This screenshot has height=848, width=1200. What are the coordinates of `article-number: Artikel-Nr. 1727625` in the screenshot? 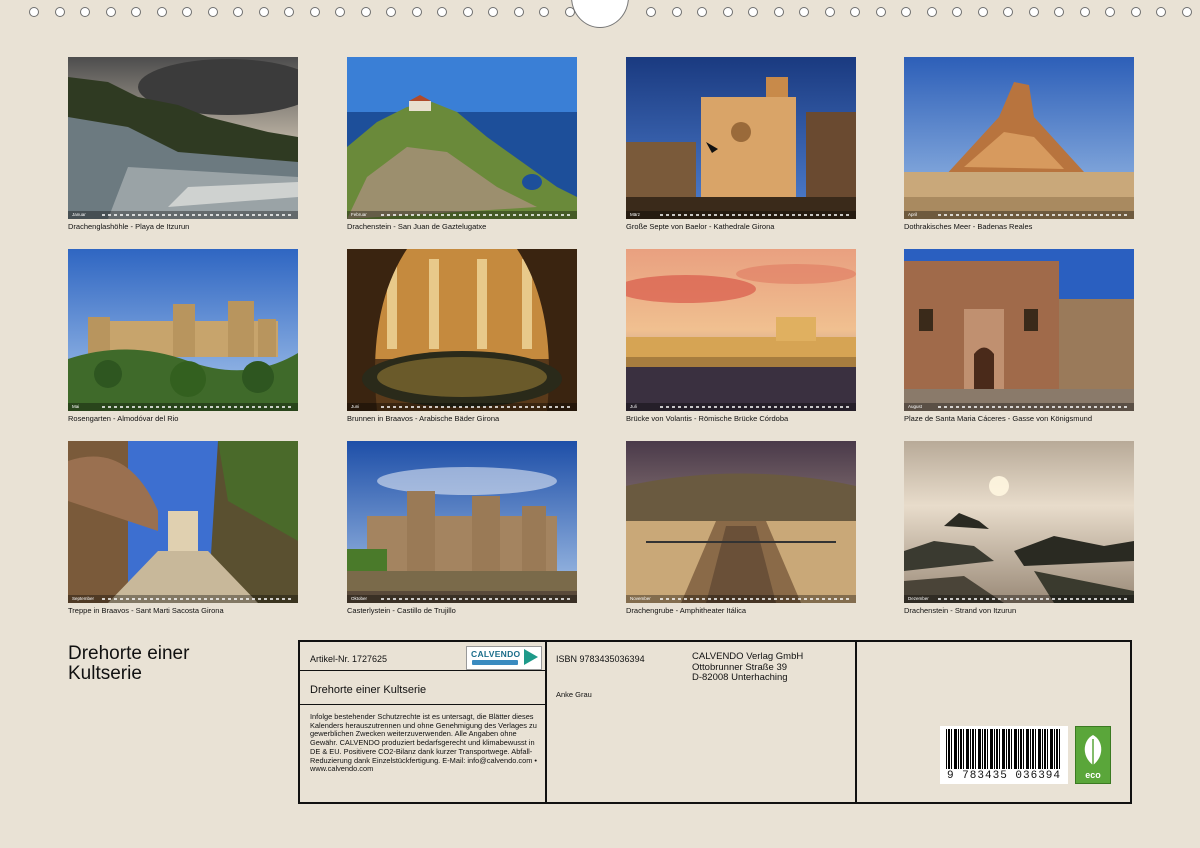 It's located at (349, 659).